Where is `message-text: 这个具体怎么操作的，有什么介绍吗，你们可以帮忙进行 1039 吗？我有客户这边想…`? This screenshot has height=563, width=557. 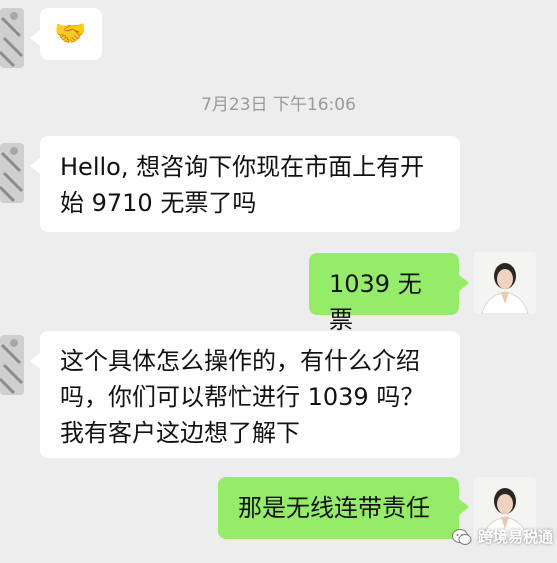
message-text: 这个具体怎么操作的，有什么介绍吗，你们可以帮忙进行 1039 吗？我有客户这边想… is located at coordinates (242, 397).